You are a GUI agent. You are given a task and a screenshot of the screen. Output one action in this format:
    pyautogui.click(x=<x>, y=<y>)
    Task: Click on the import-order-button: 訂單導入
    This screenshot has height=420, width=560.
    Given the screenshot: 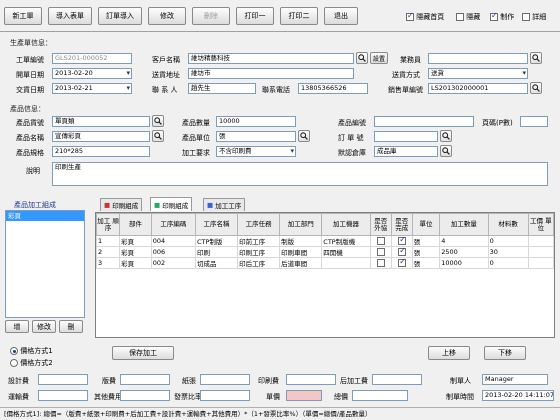 What is the action you would take?
    pyautogui.click(x=120, y=16)
    